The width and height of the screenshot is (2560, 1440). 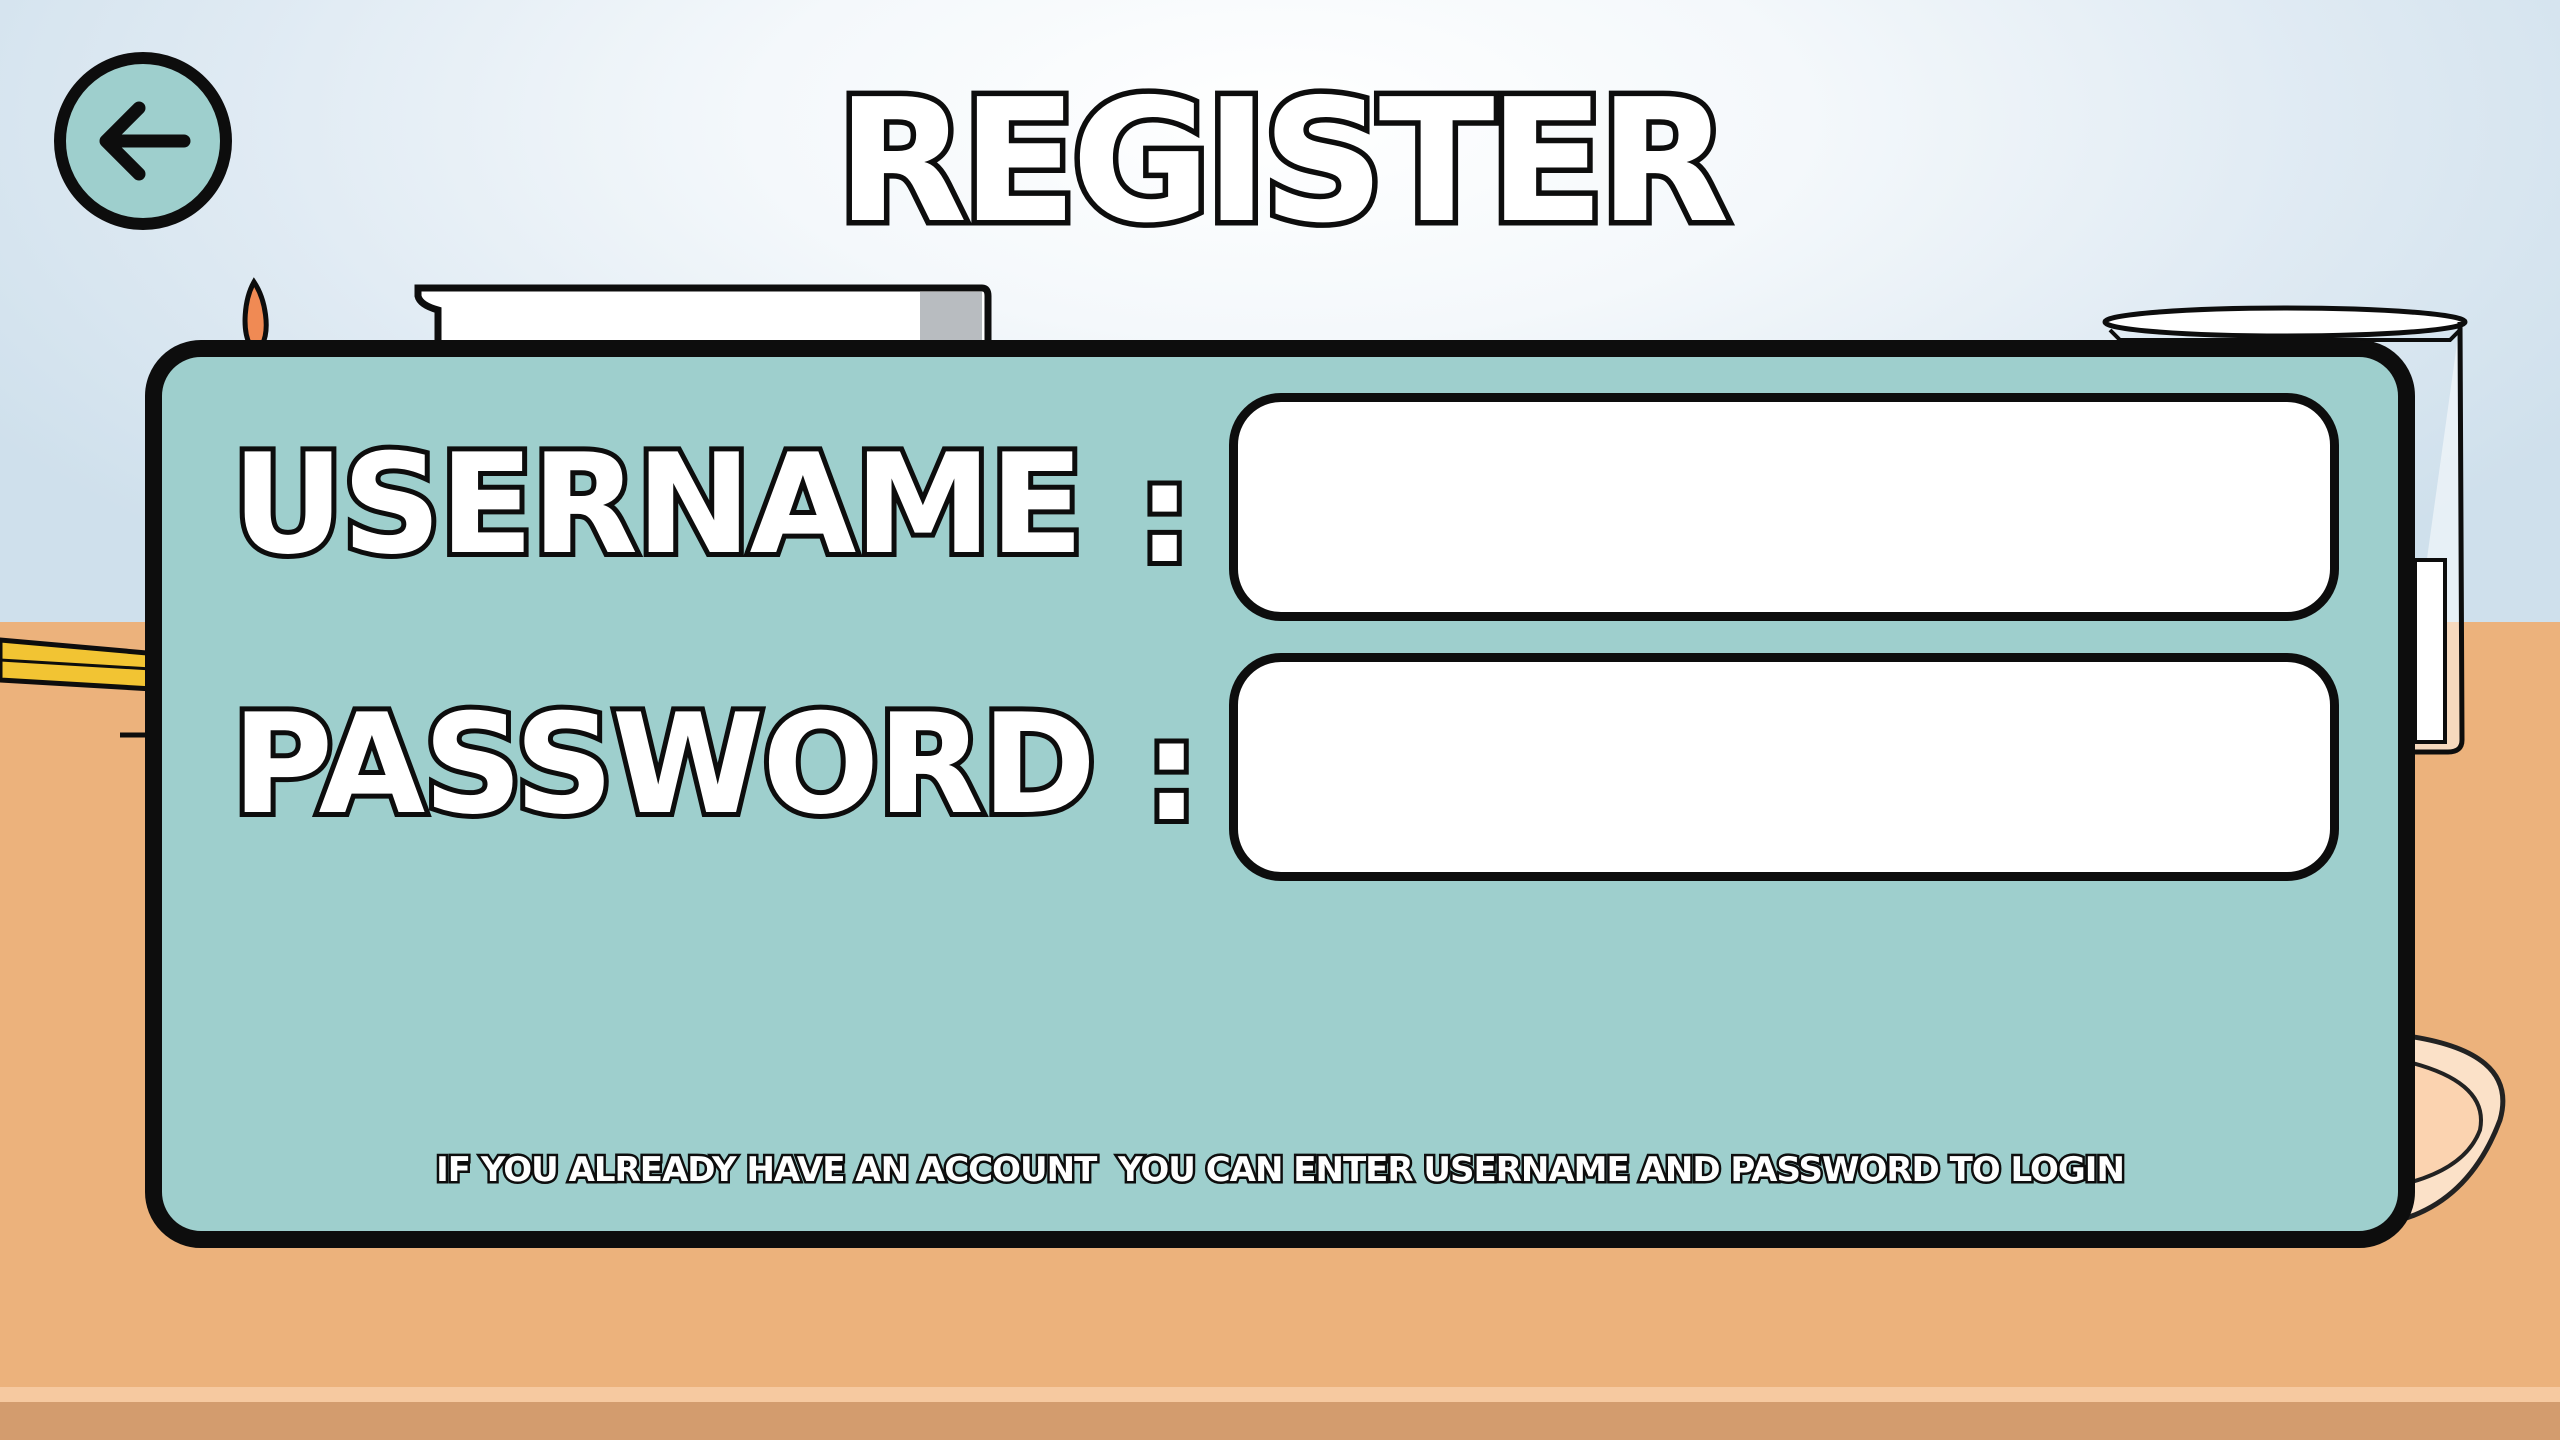 I want to click on arrow-left-icon, so click(x=145, y=141).